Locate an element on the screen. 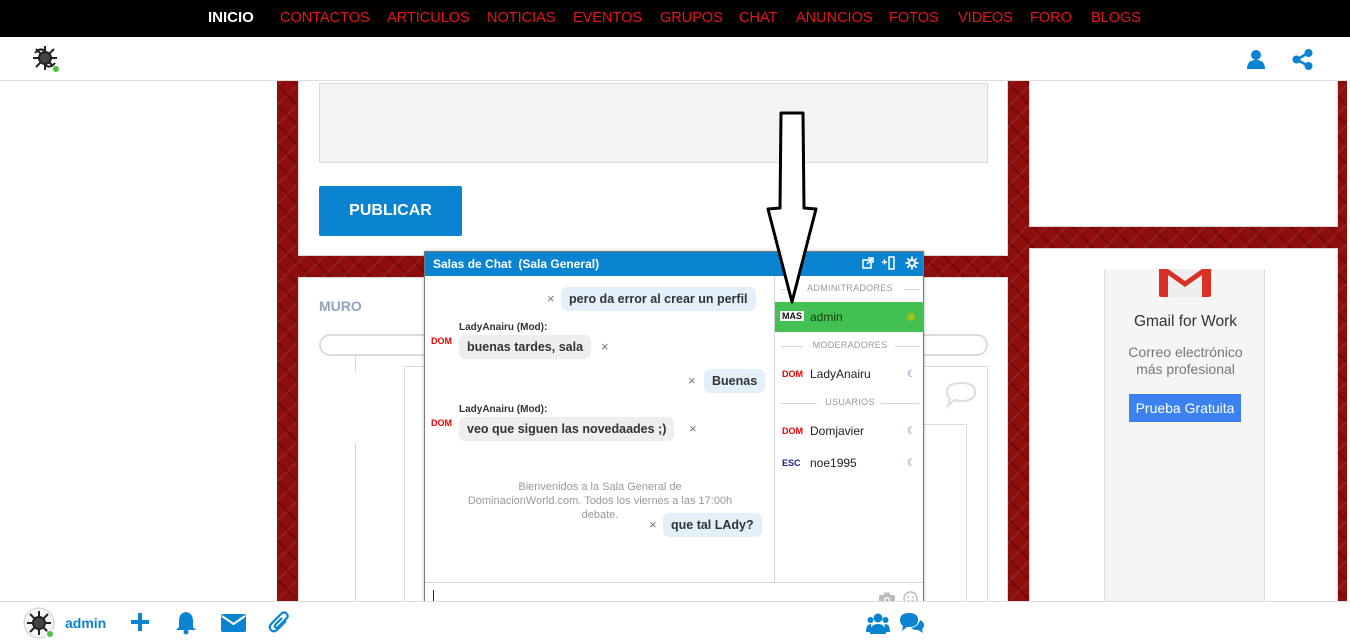 The height and width of the screenshot is (642, 1350). section-label: MODERADORES is located at coordinates (850, 345).